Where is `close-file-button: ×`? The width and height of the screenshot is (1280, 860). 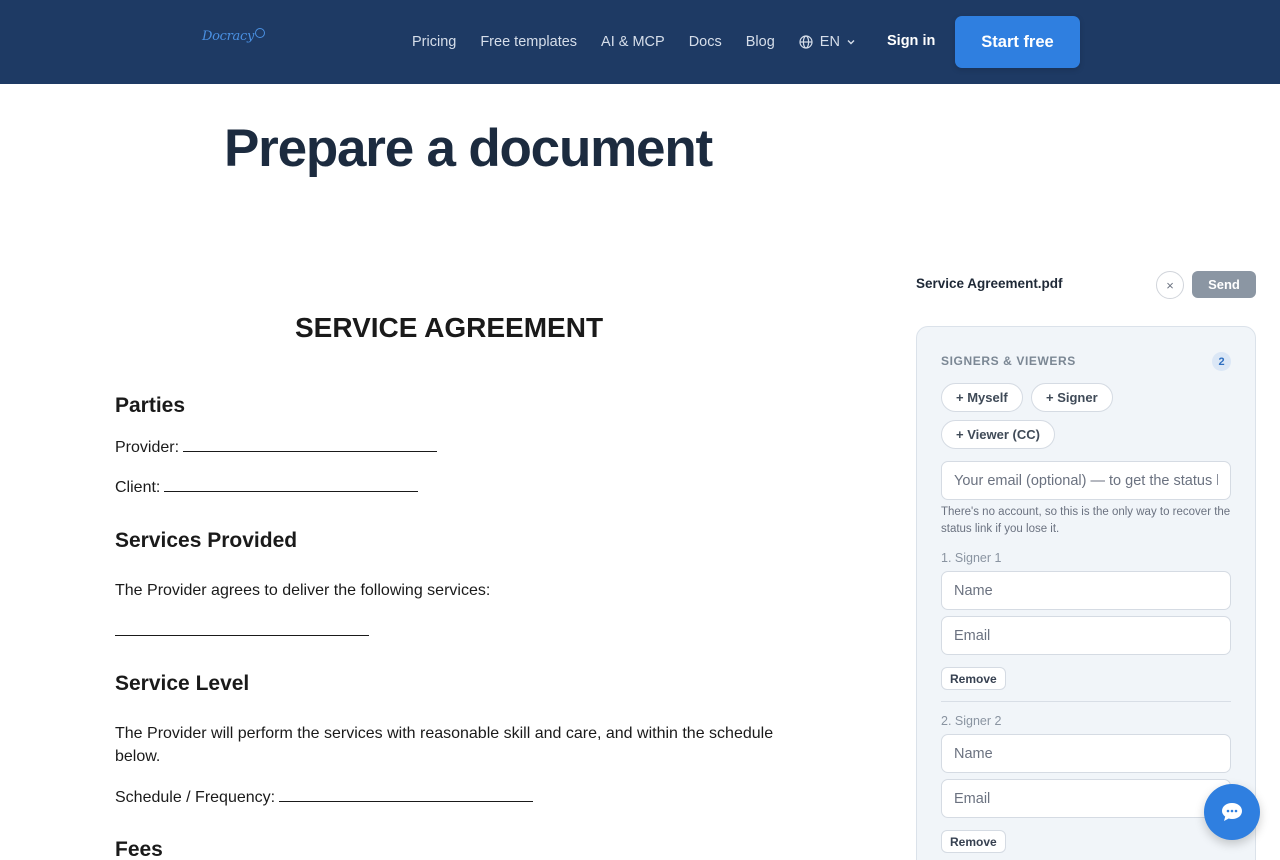
close-file-button: × is located at coordinates (1170, 285).